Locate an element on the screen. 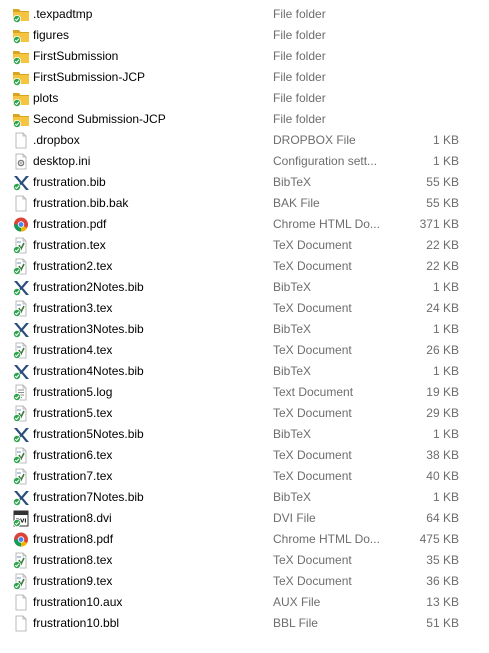 The height and width of the screenshot is (653, 489). file-row: frustration5Notes.bib BibTeX 1 KB is located at coordinates (244, 434).